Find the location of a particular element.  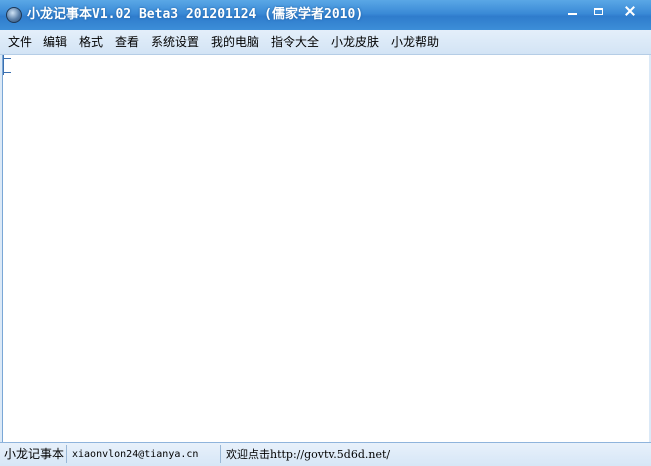

menu-format: 格式 is located at coordinates (91, 42).